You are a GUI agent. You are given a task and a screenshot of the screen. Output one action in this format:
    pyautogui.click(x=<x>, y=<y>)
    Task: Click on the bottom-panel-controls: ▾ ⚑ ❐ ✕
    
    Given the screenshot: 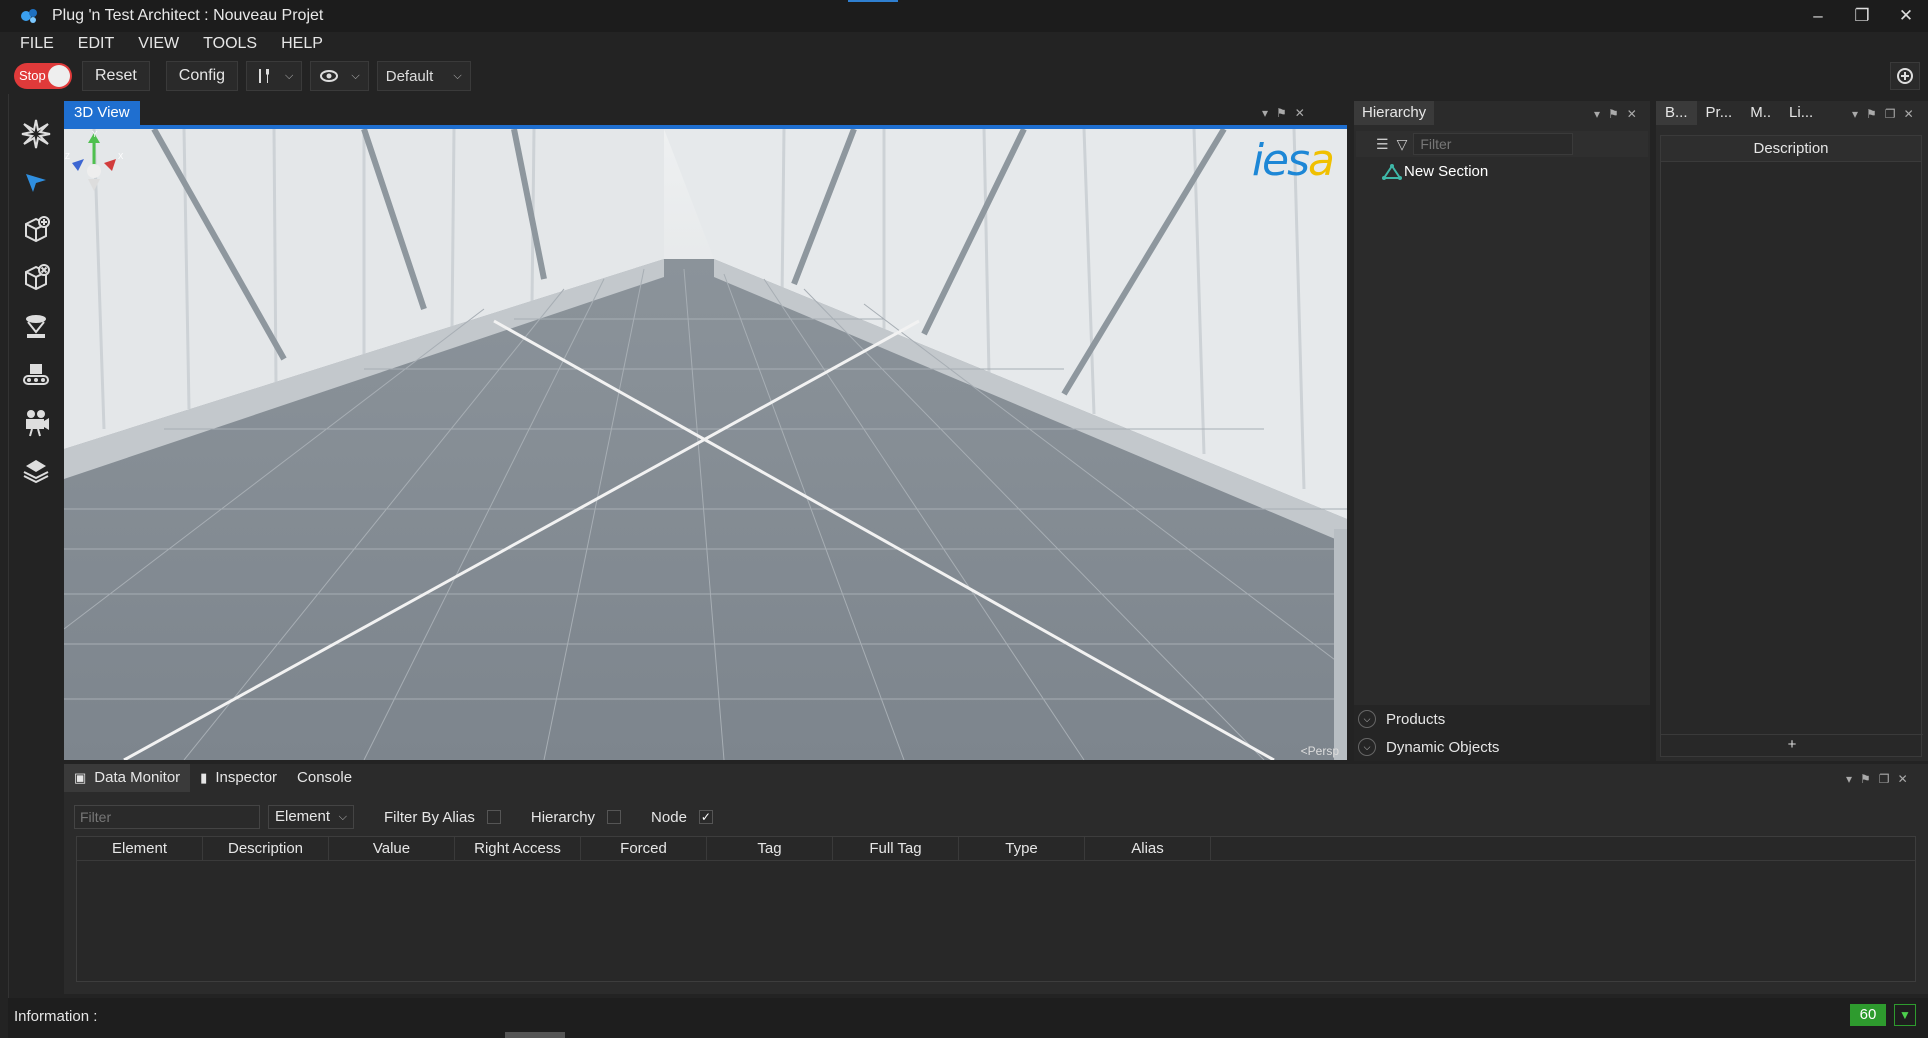 What is the action you would take?
    pyautogui.click(x=1877, y=779)
    